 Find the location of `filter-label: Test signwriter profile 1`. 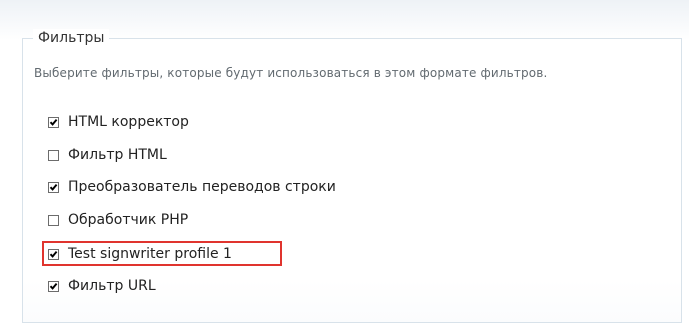

filter-label: Test signwriter profile 1 is located at coordinates (150, 254).